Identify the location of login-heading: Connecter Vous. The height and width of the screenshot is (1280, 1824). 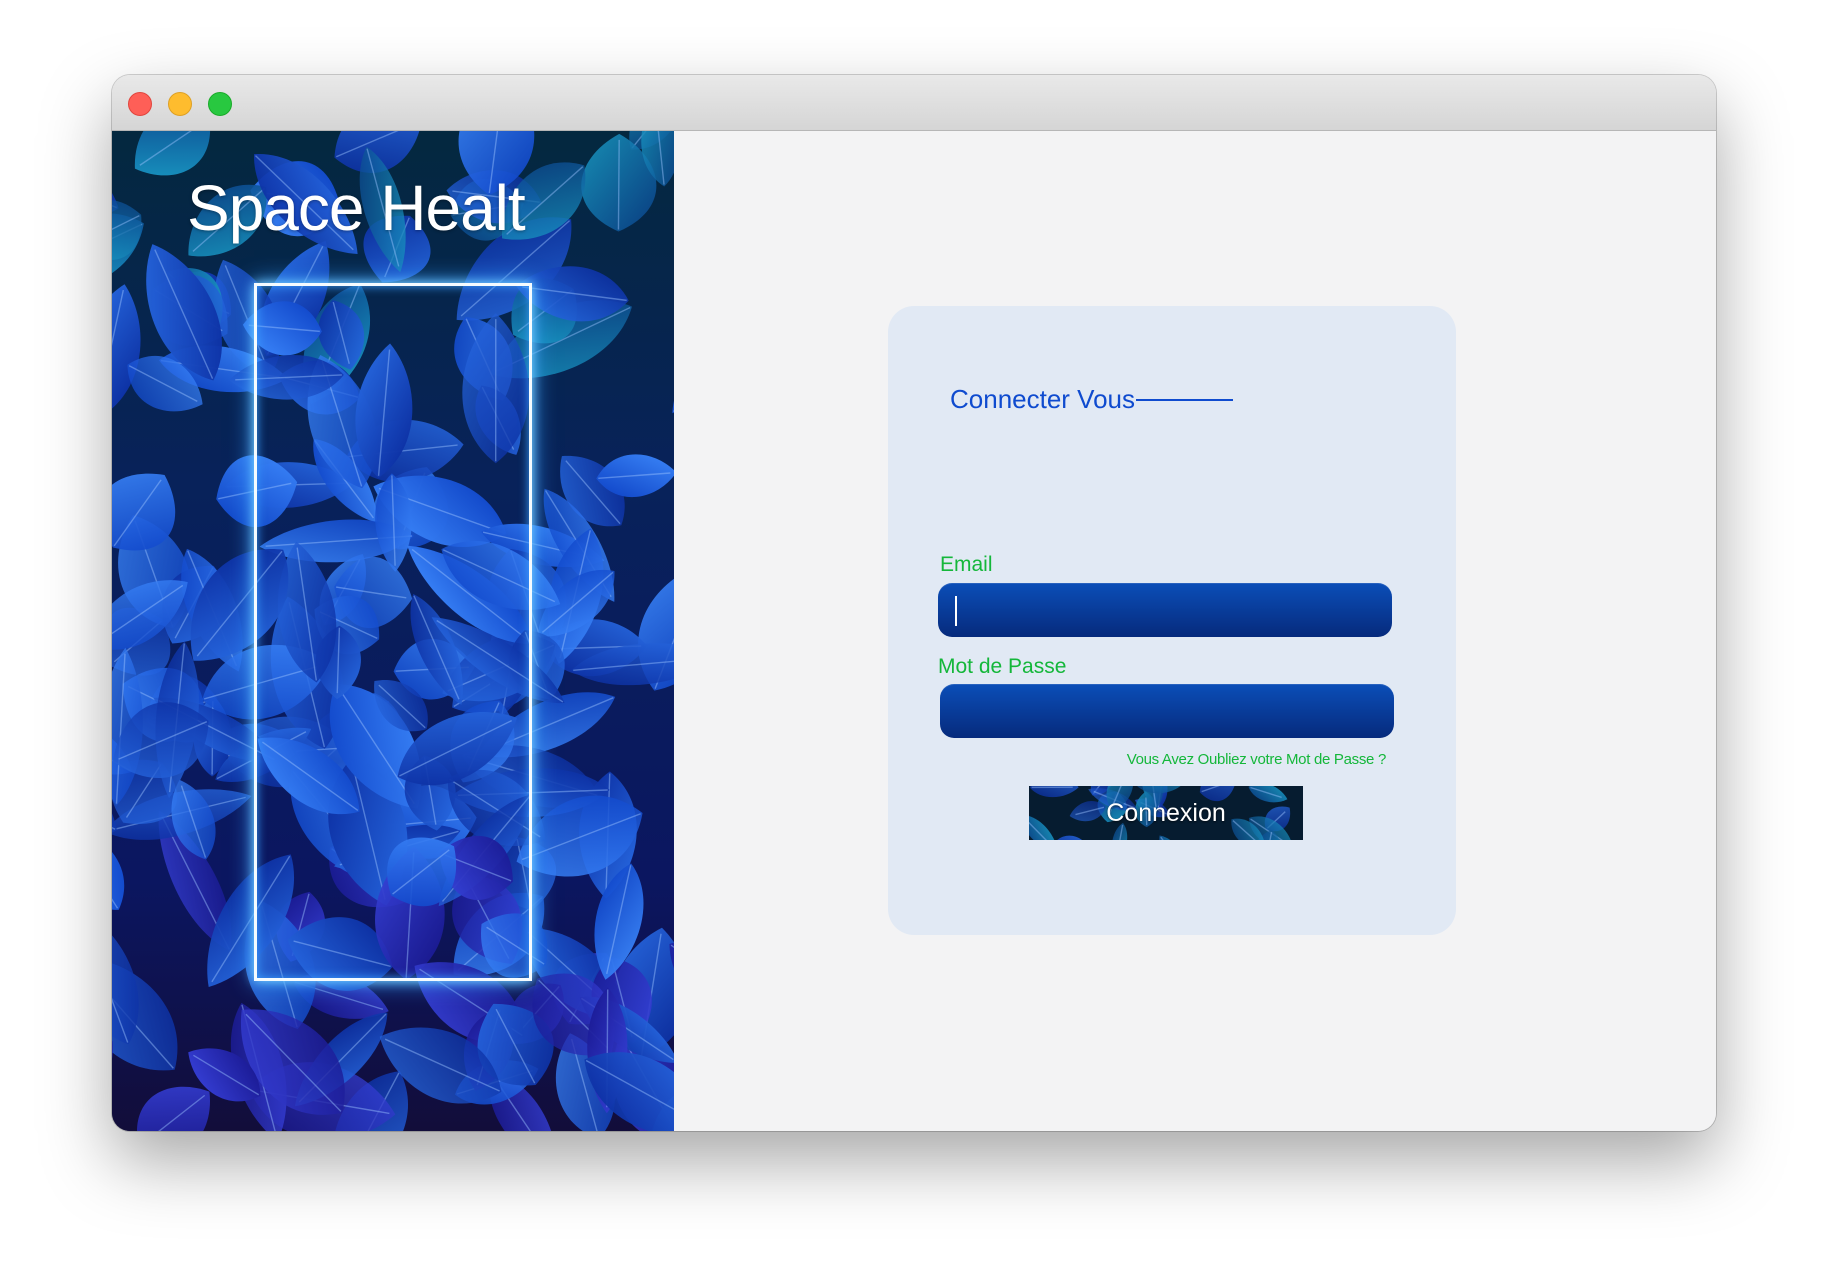
(1043, 399).